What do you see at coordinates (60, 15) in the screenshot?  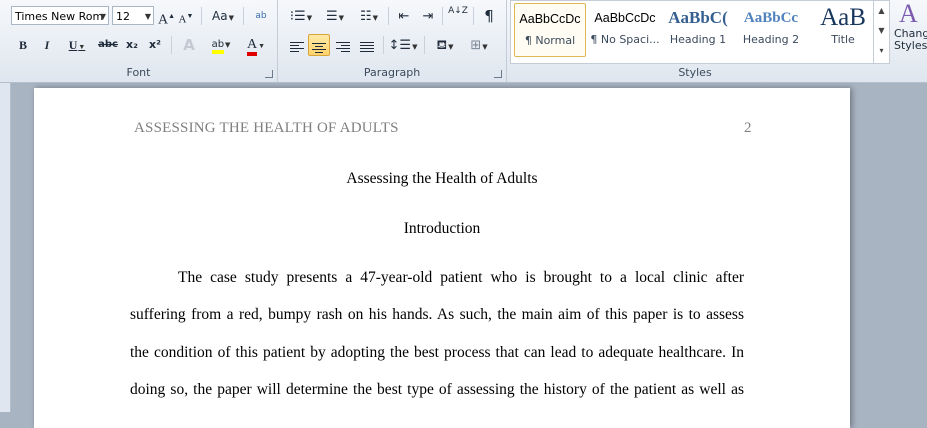 I see `font-family-combo: Times New Rom ▼` at bounding box center [60, 15].